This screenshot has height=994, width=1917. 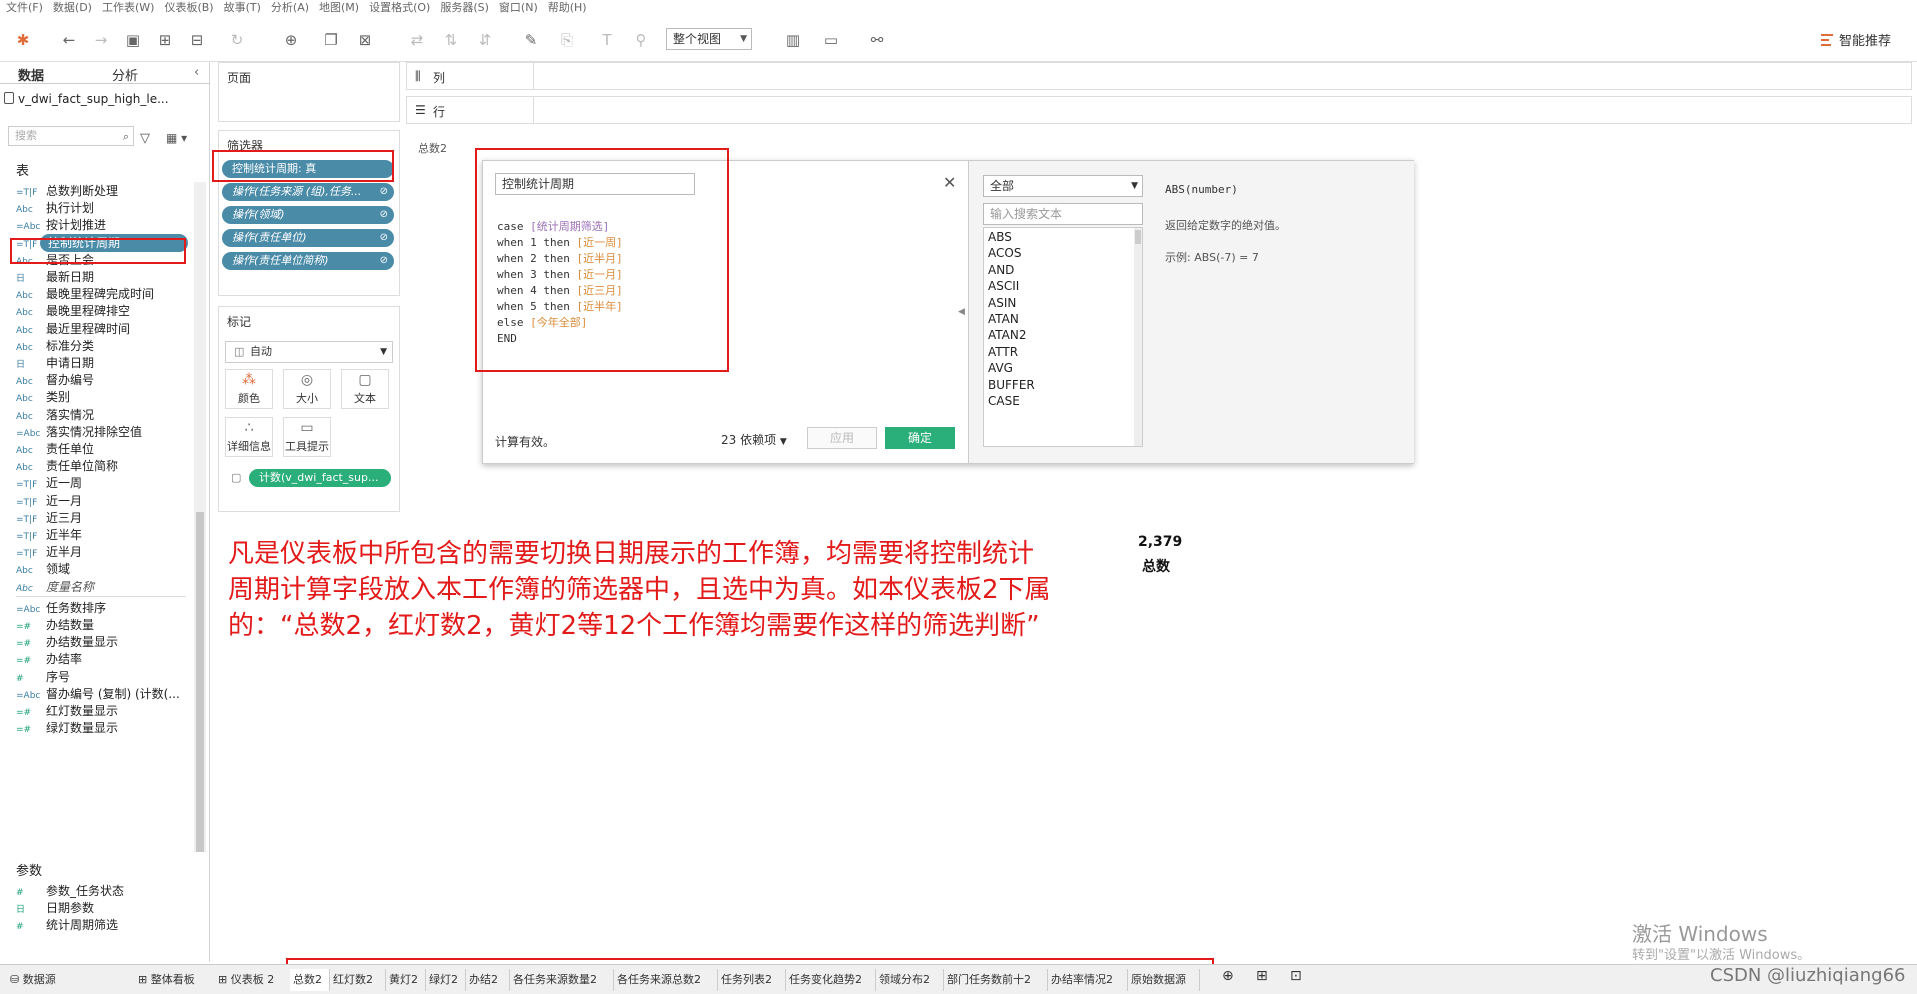 I want to click on field-item: Abc 标准分类, so click(x=105, y=346).